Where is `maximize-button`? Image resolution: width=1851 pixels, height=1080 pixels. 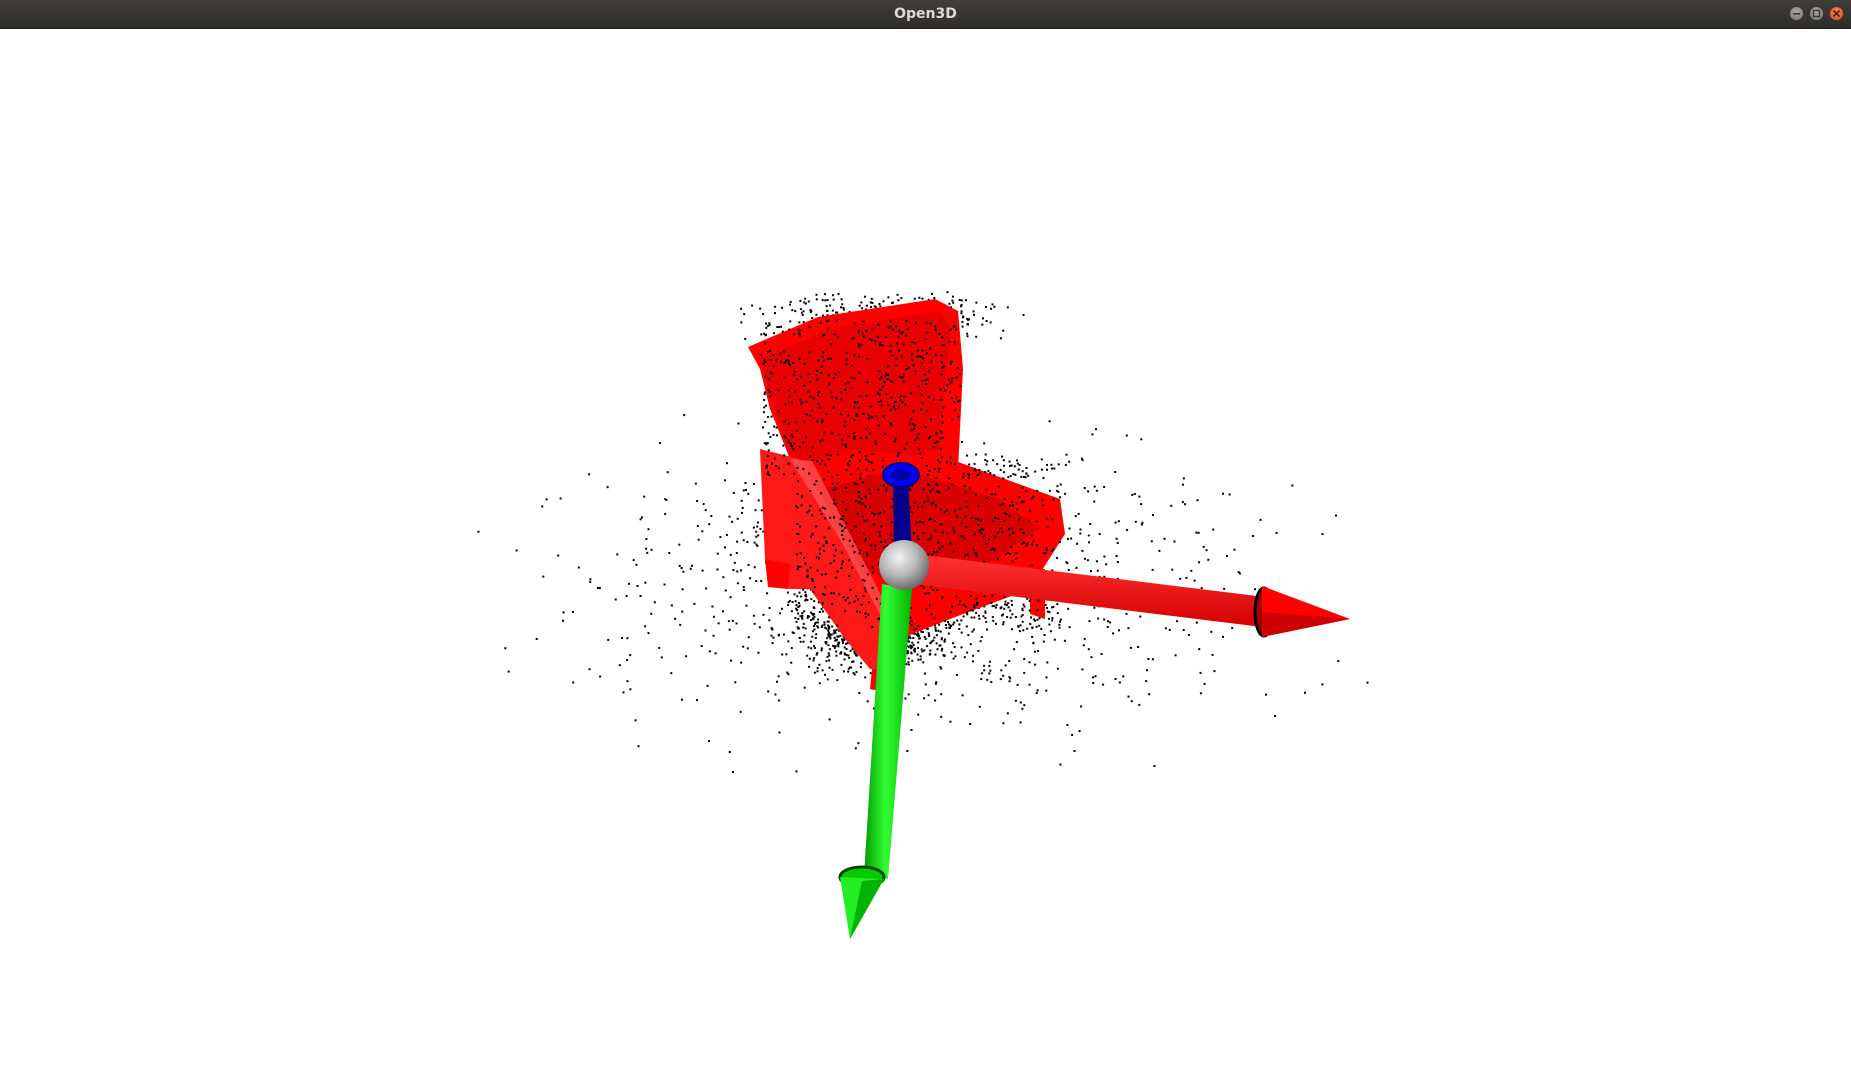
maximize-button is located at coordinates (1816, 13).